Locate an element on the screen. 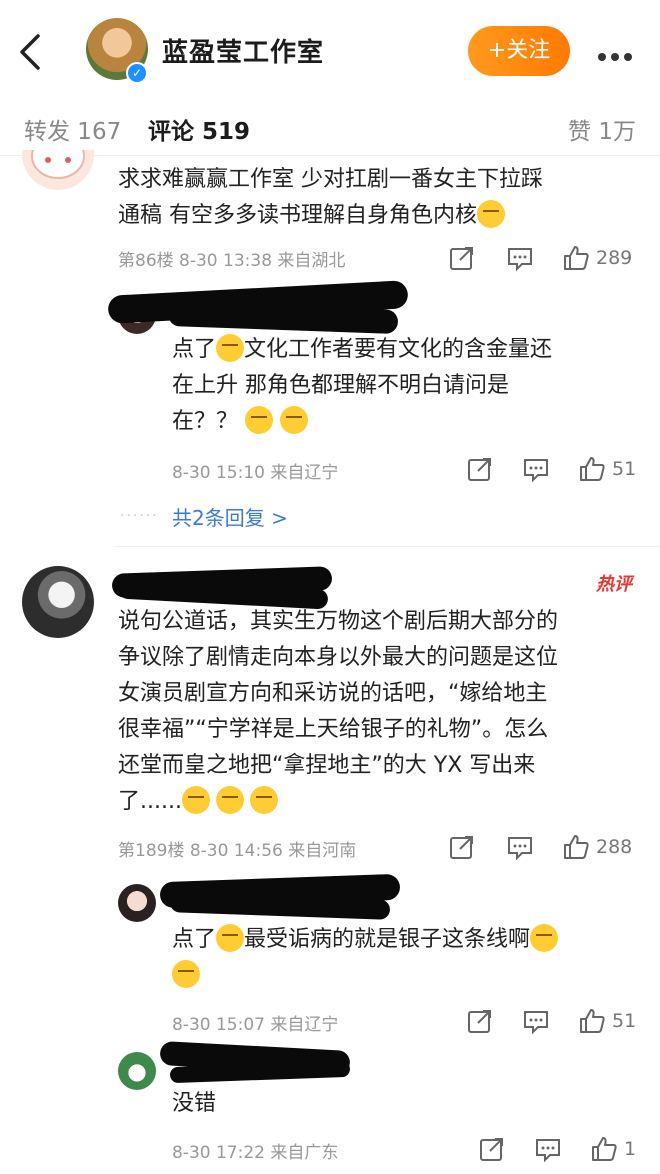 The image size is (660, 1174). view-more-replies-link: 共2条回复 > is located at coordinates (230, 516).